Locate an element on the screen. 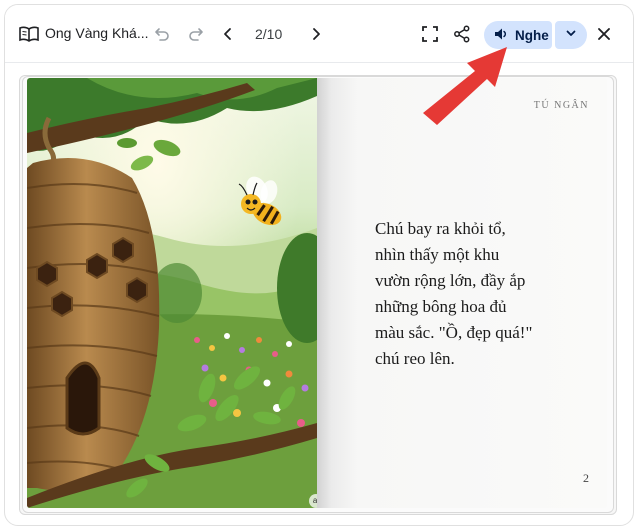 This screenshot has height=531, width=640. story-line: nhìn thấy một khu is located at coordinates (437, 254).